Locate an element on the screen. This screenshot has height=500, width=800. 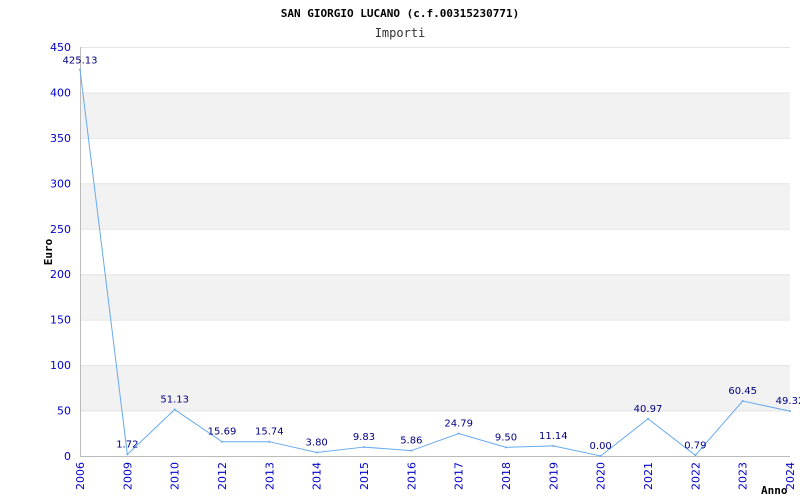
x-tick-label: 2016 is located at coordinates (411, 476).